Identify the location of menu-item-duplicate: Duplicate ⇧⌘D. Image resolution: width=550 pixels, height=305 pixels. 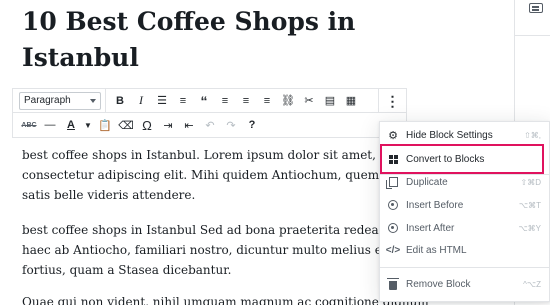
(464, 182).